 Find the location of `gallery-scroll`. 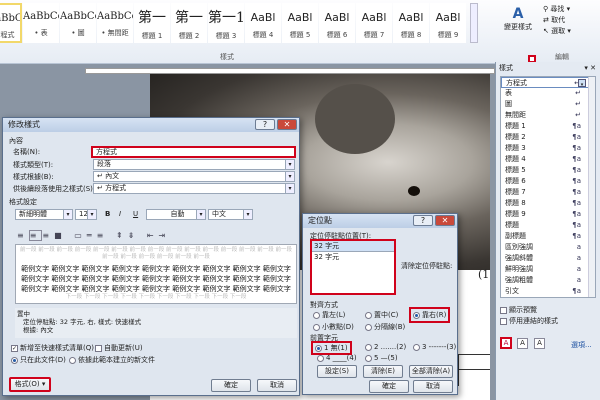

gallery-scroll is located at coordinates (474, 23).